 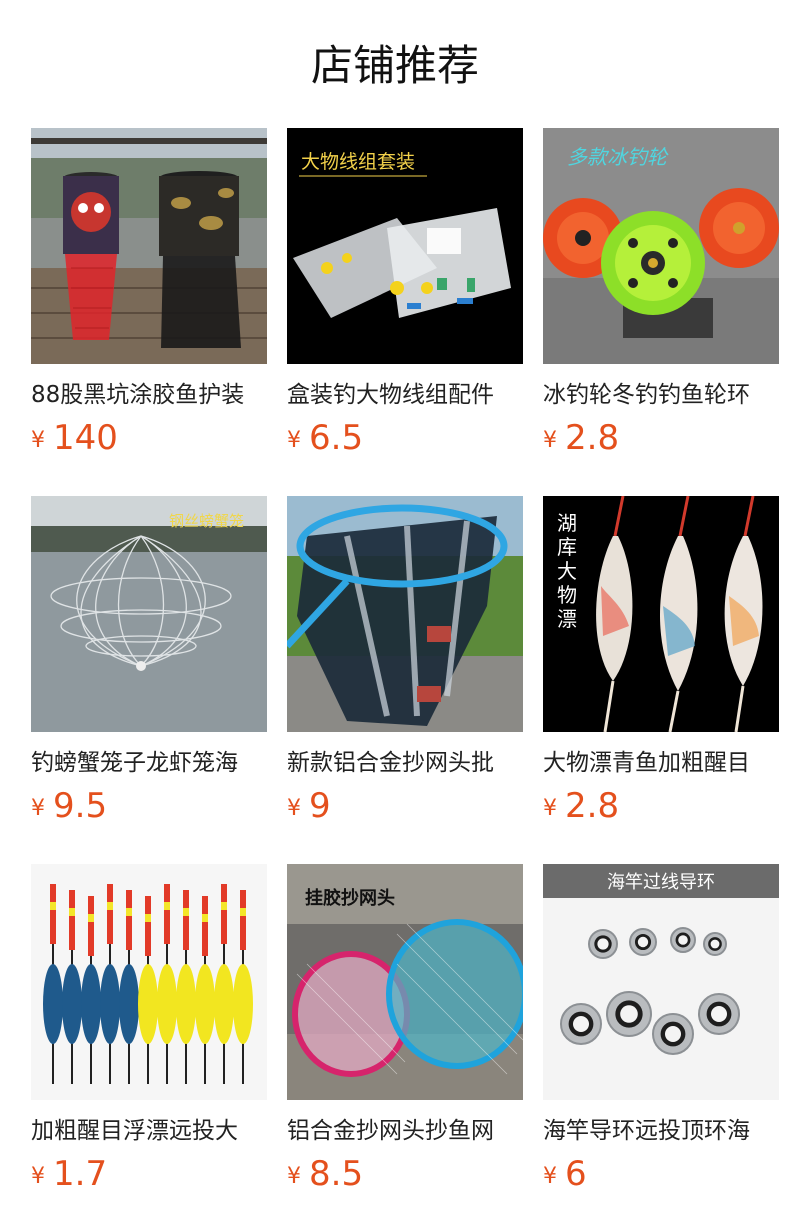 What do you see at coordinates (646, 395) in the screenshot?
I see `product-name-3: 冰钓轮冬钓钓鱼轮环` at bounding box center [646, 395].